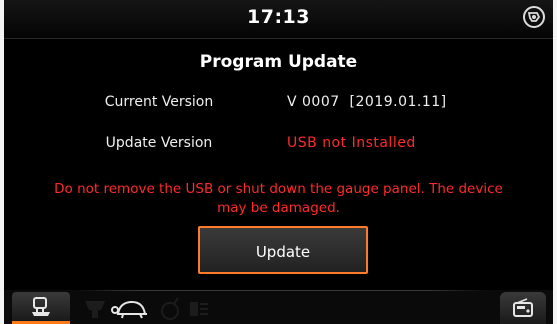 This screenshot has width=557, height=324. I want to click on tab-radio, so click(523, 308).